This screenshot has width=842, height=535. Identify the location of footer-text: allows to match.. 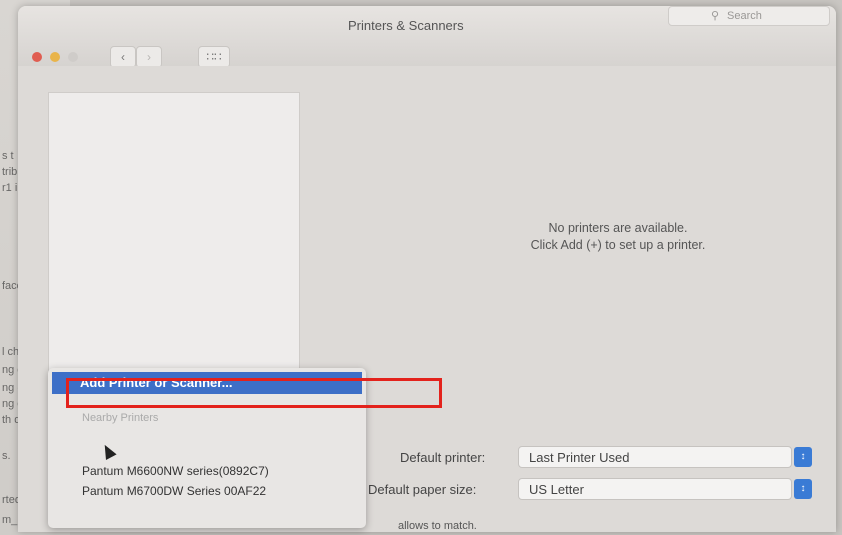
(437, 526).